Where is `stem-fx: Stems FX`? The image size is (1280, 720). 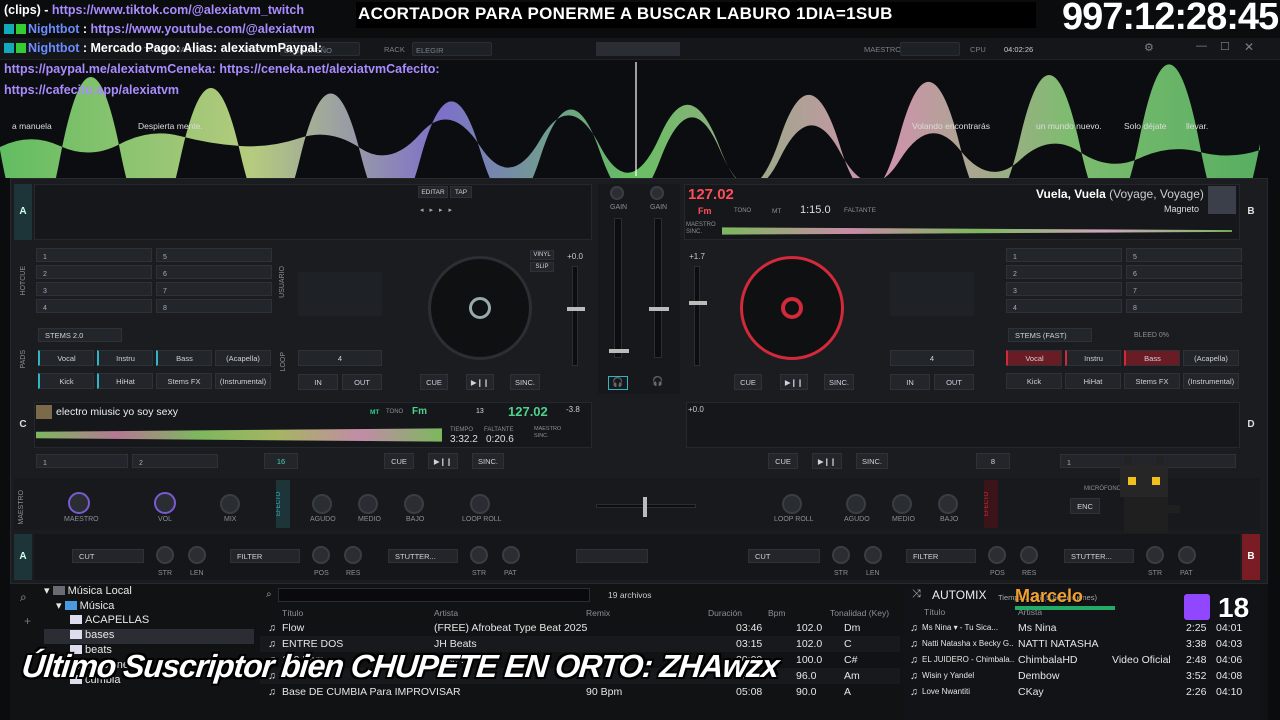
stem-fx: Stems FX is located at coordinates (184, 381).